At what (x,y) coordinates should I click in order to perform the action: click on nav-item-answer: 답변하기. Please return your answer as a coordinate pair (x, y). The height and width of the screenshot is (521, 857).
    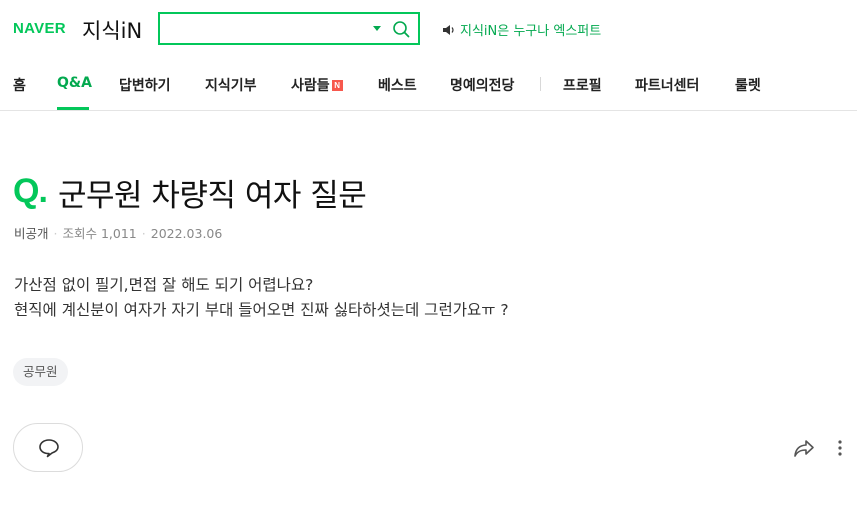
    Looking at the image, I should click on (145, 85).